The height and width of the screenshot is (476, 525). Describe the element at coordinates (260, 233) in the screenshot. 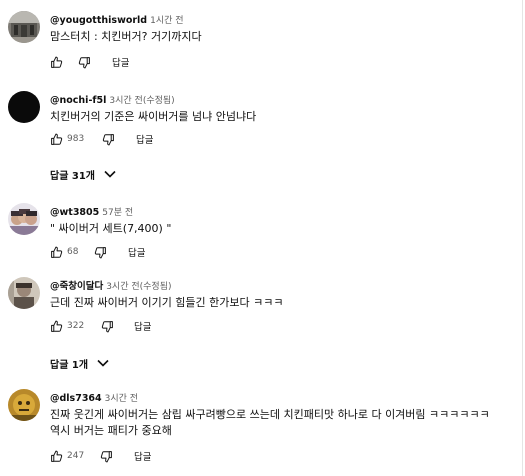

I see `comment-thread: @wt3805 57분 전 " 싸이버거 세트(7,400) " 68 답글` at that location.